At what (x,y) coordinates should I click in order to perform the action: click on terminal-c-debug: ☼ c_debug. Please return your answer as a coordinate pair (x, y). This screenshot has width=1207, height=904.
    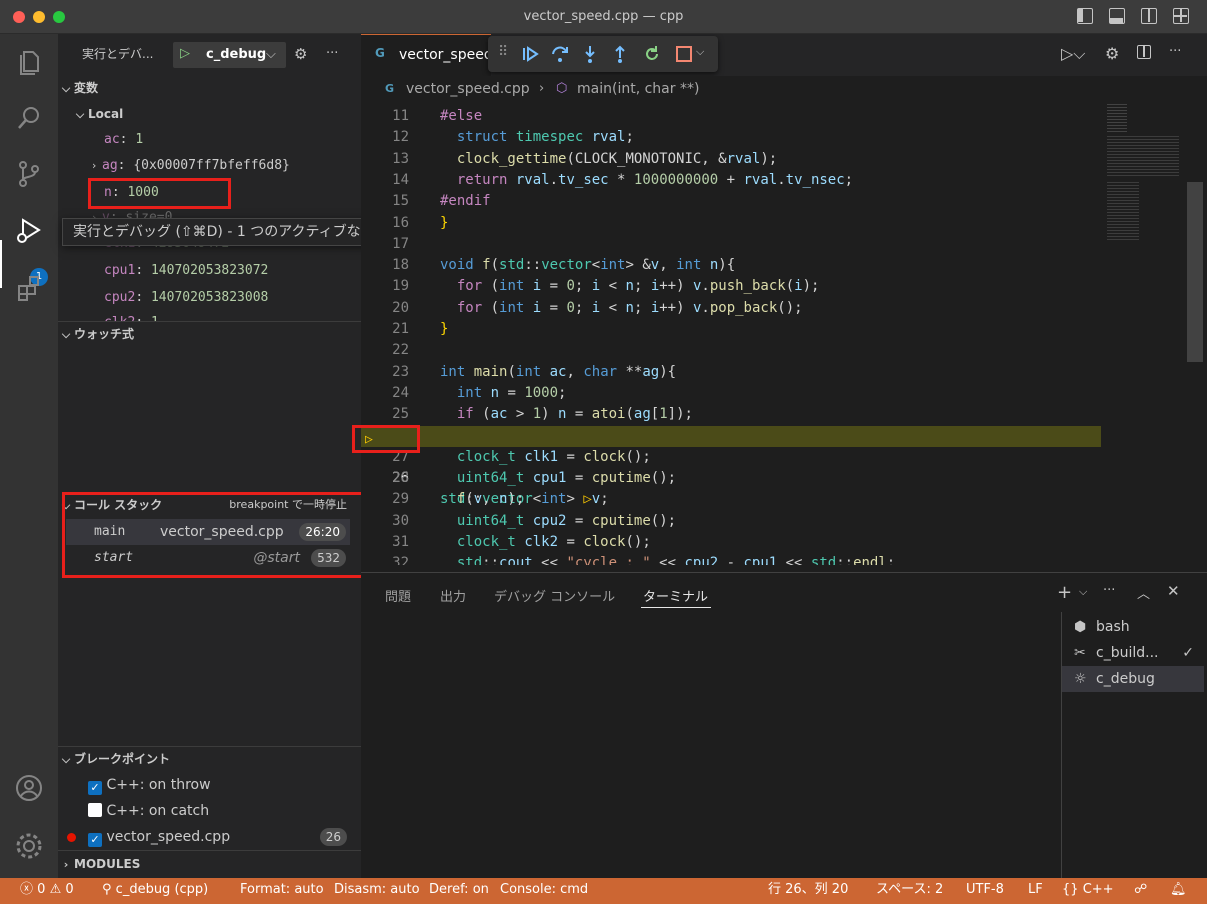
    Looking at the image, I should click on (1133, 679).